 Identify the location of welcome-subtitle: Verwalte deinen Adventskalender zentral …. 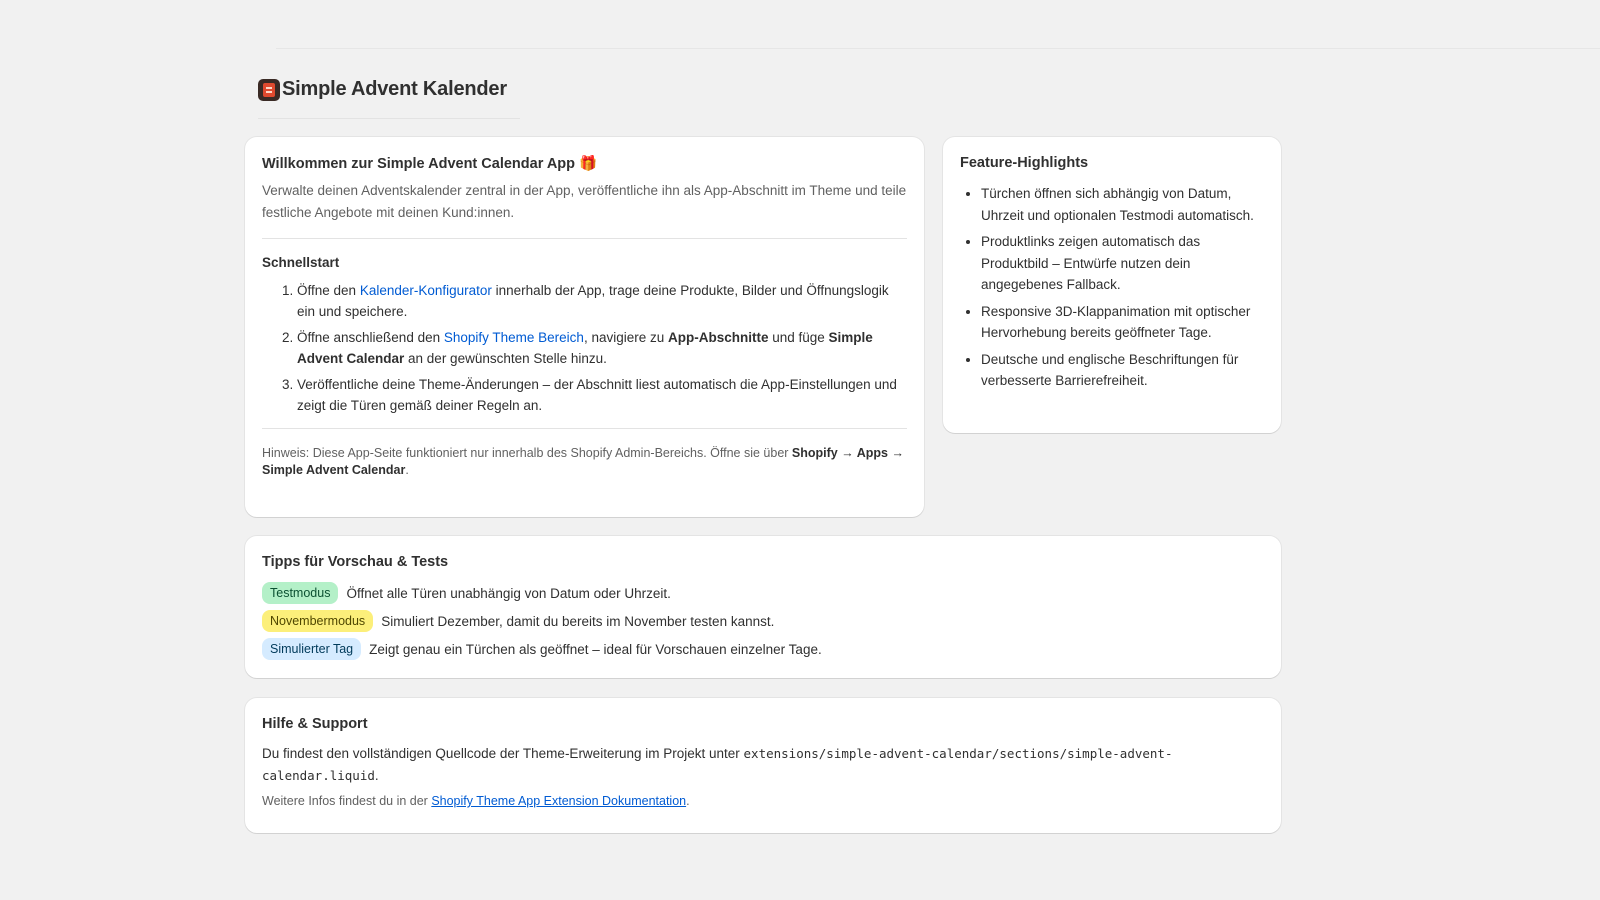
(584, 201).